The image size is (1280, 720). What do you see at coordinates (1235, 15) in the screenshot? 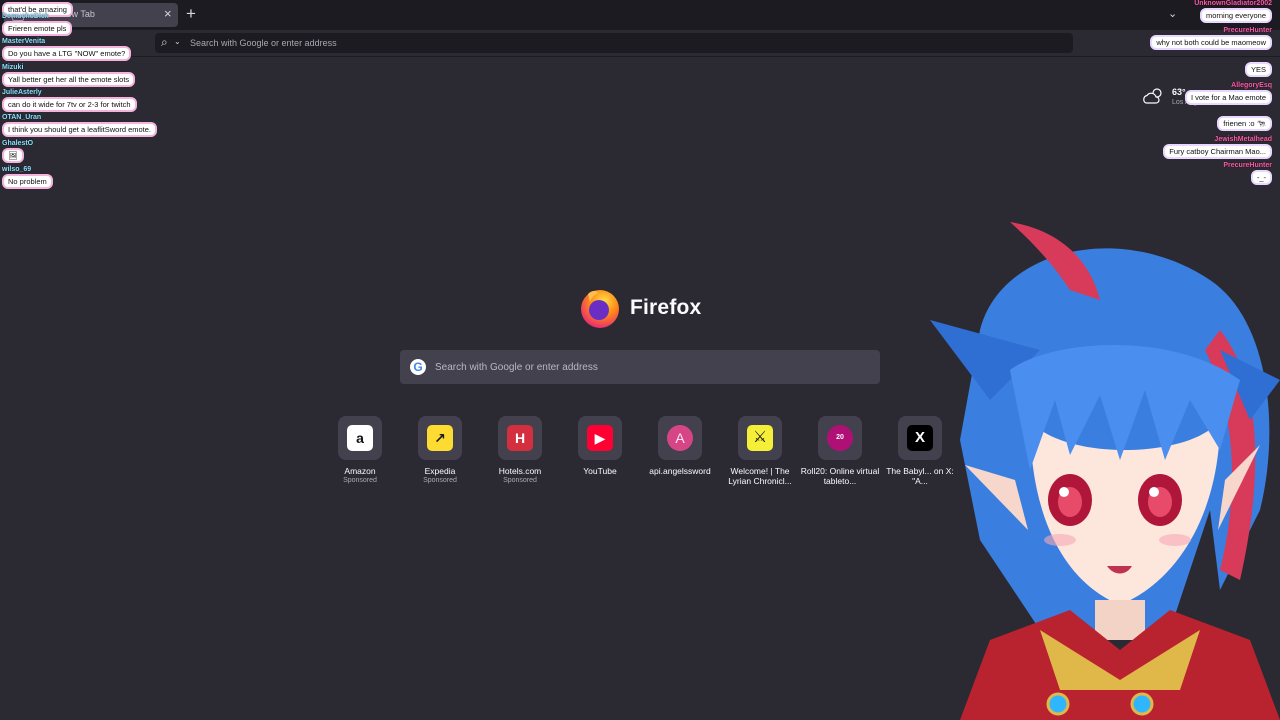
I see `chat-text: morning everyone` at bounding box center [1235, 15].